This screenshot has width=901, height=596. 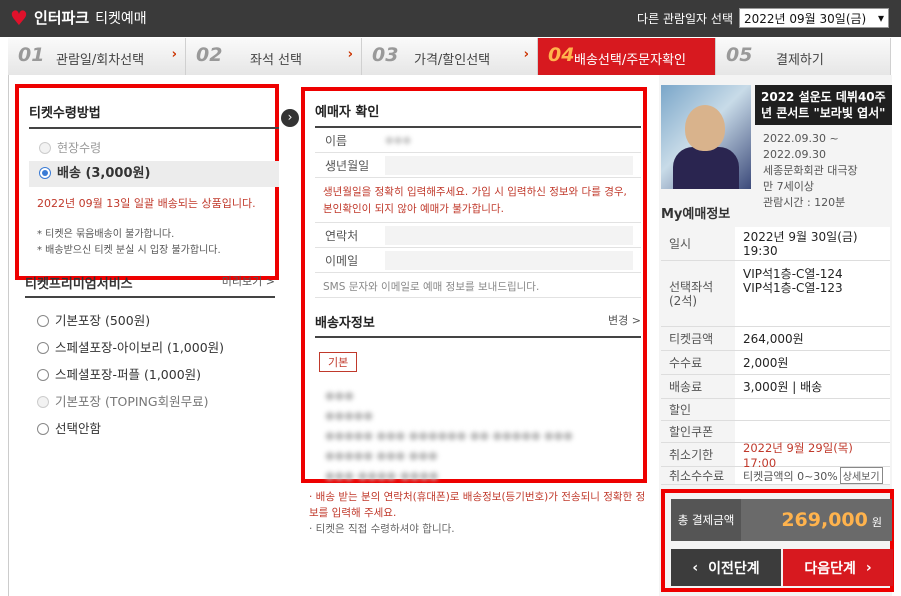 What do you see at coordinates (100, 60) in the screenshot?
I see `step-1-label: 관람일/회차선택` at bounding box center [100, 60].